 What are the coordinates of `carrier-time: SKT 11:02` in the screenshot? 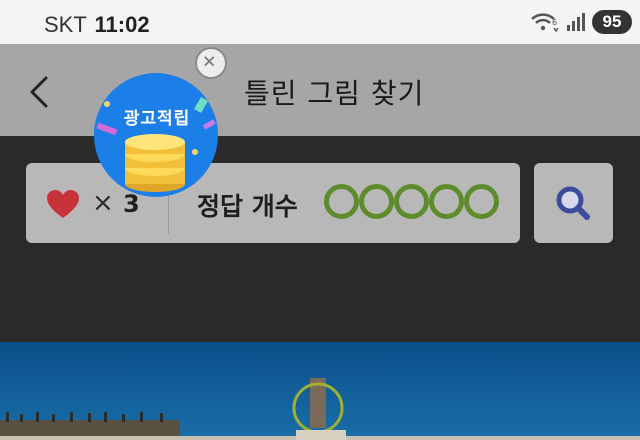 It's located at (97, 25).